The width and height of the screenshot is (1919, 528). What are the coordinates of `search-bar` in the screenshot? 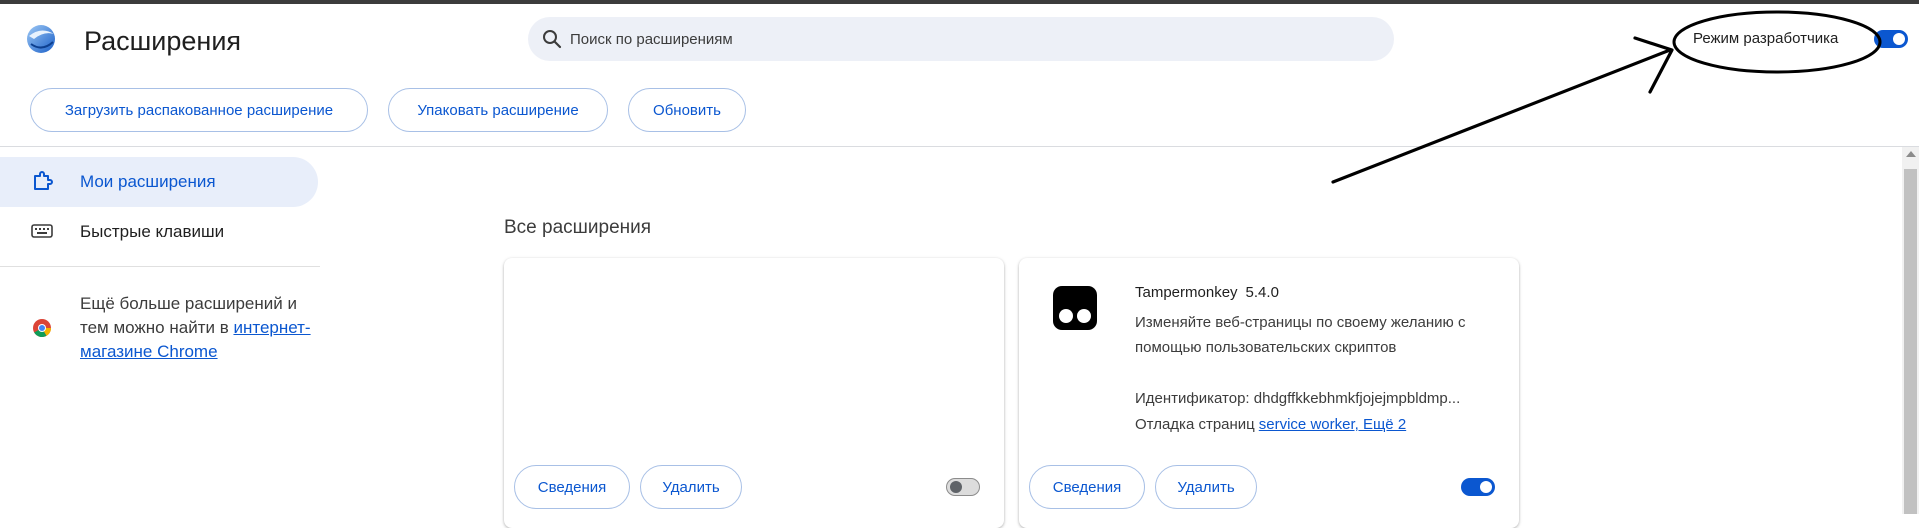 It's located at (961, 39).